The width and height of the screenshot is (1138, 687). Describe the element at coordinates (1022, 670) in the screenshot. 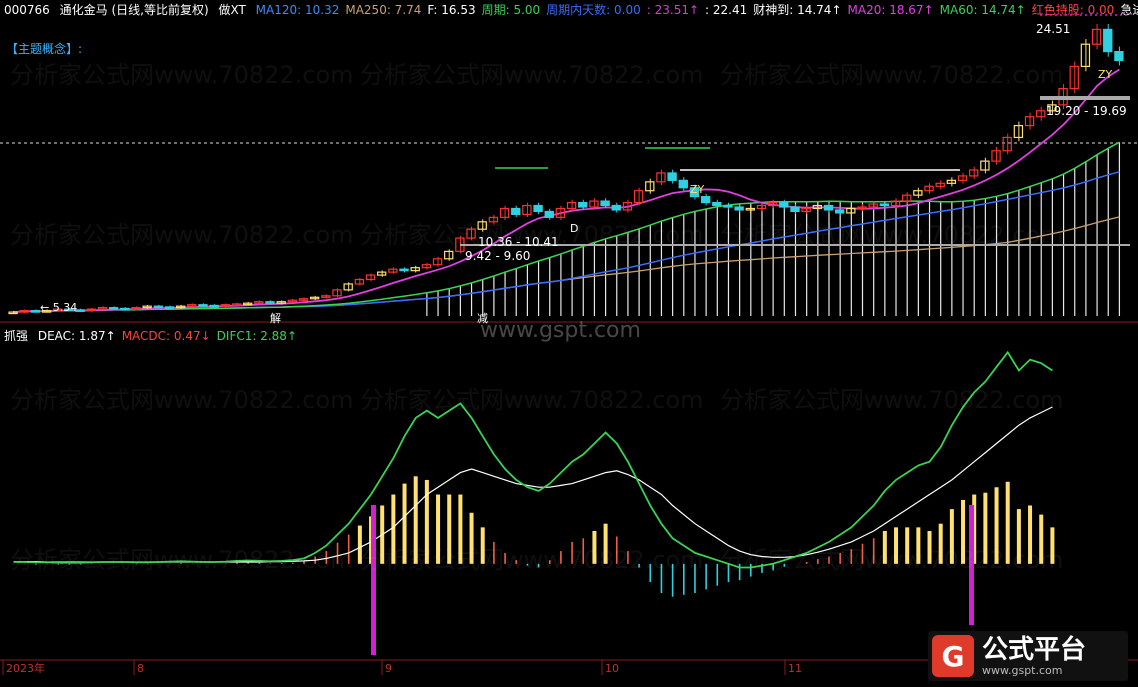

I see `logo-url: www.gspt.com` at that location.